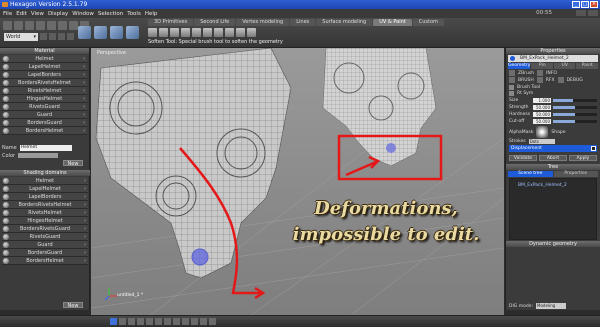  I want to click on undo-icon, so click(40, 25).